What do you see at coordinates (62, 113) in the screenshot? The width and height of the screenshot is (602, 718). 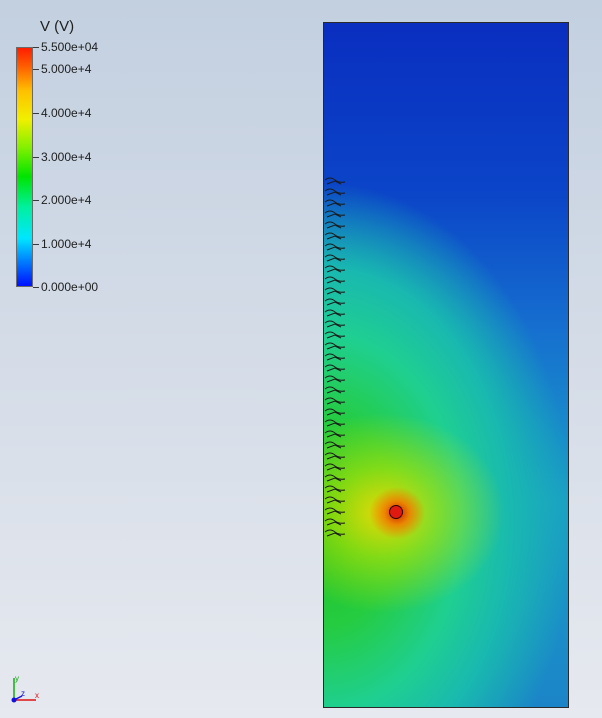 I see `legend-tick-40000: 4.000e+4` at bounding box center [62, 113].